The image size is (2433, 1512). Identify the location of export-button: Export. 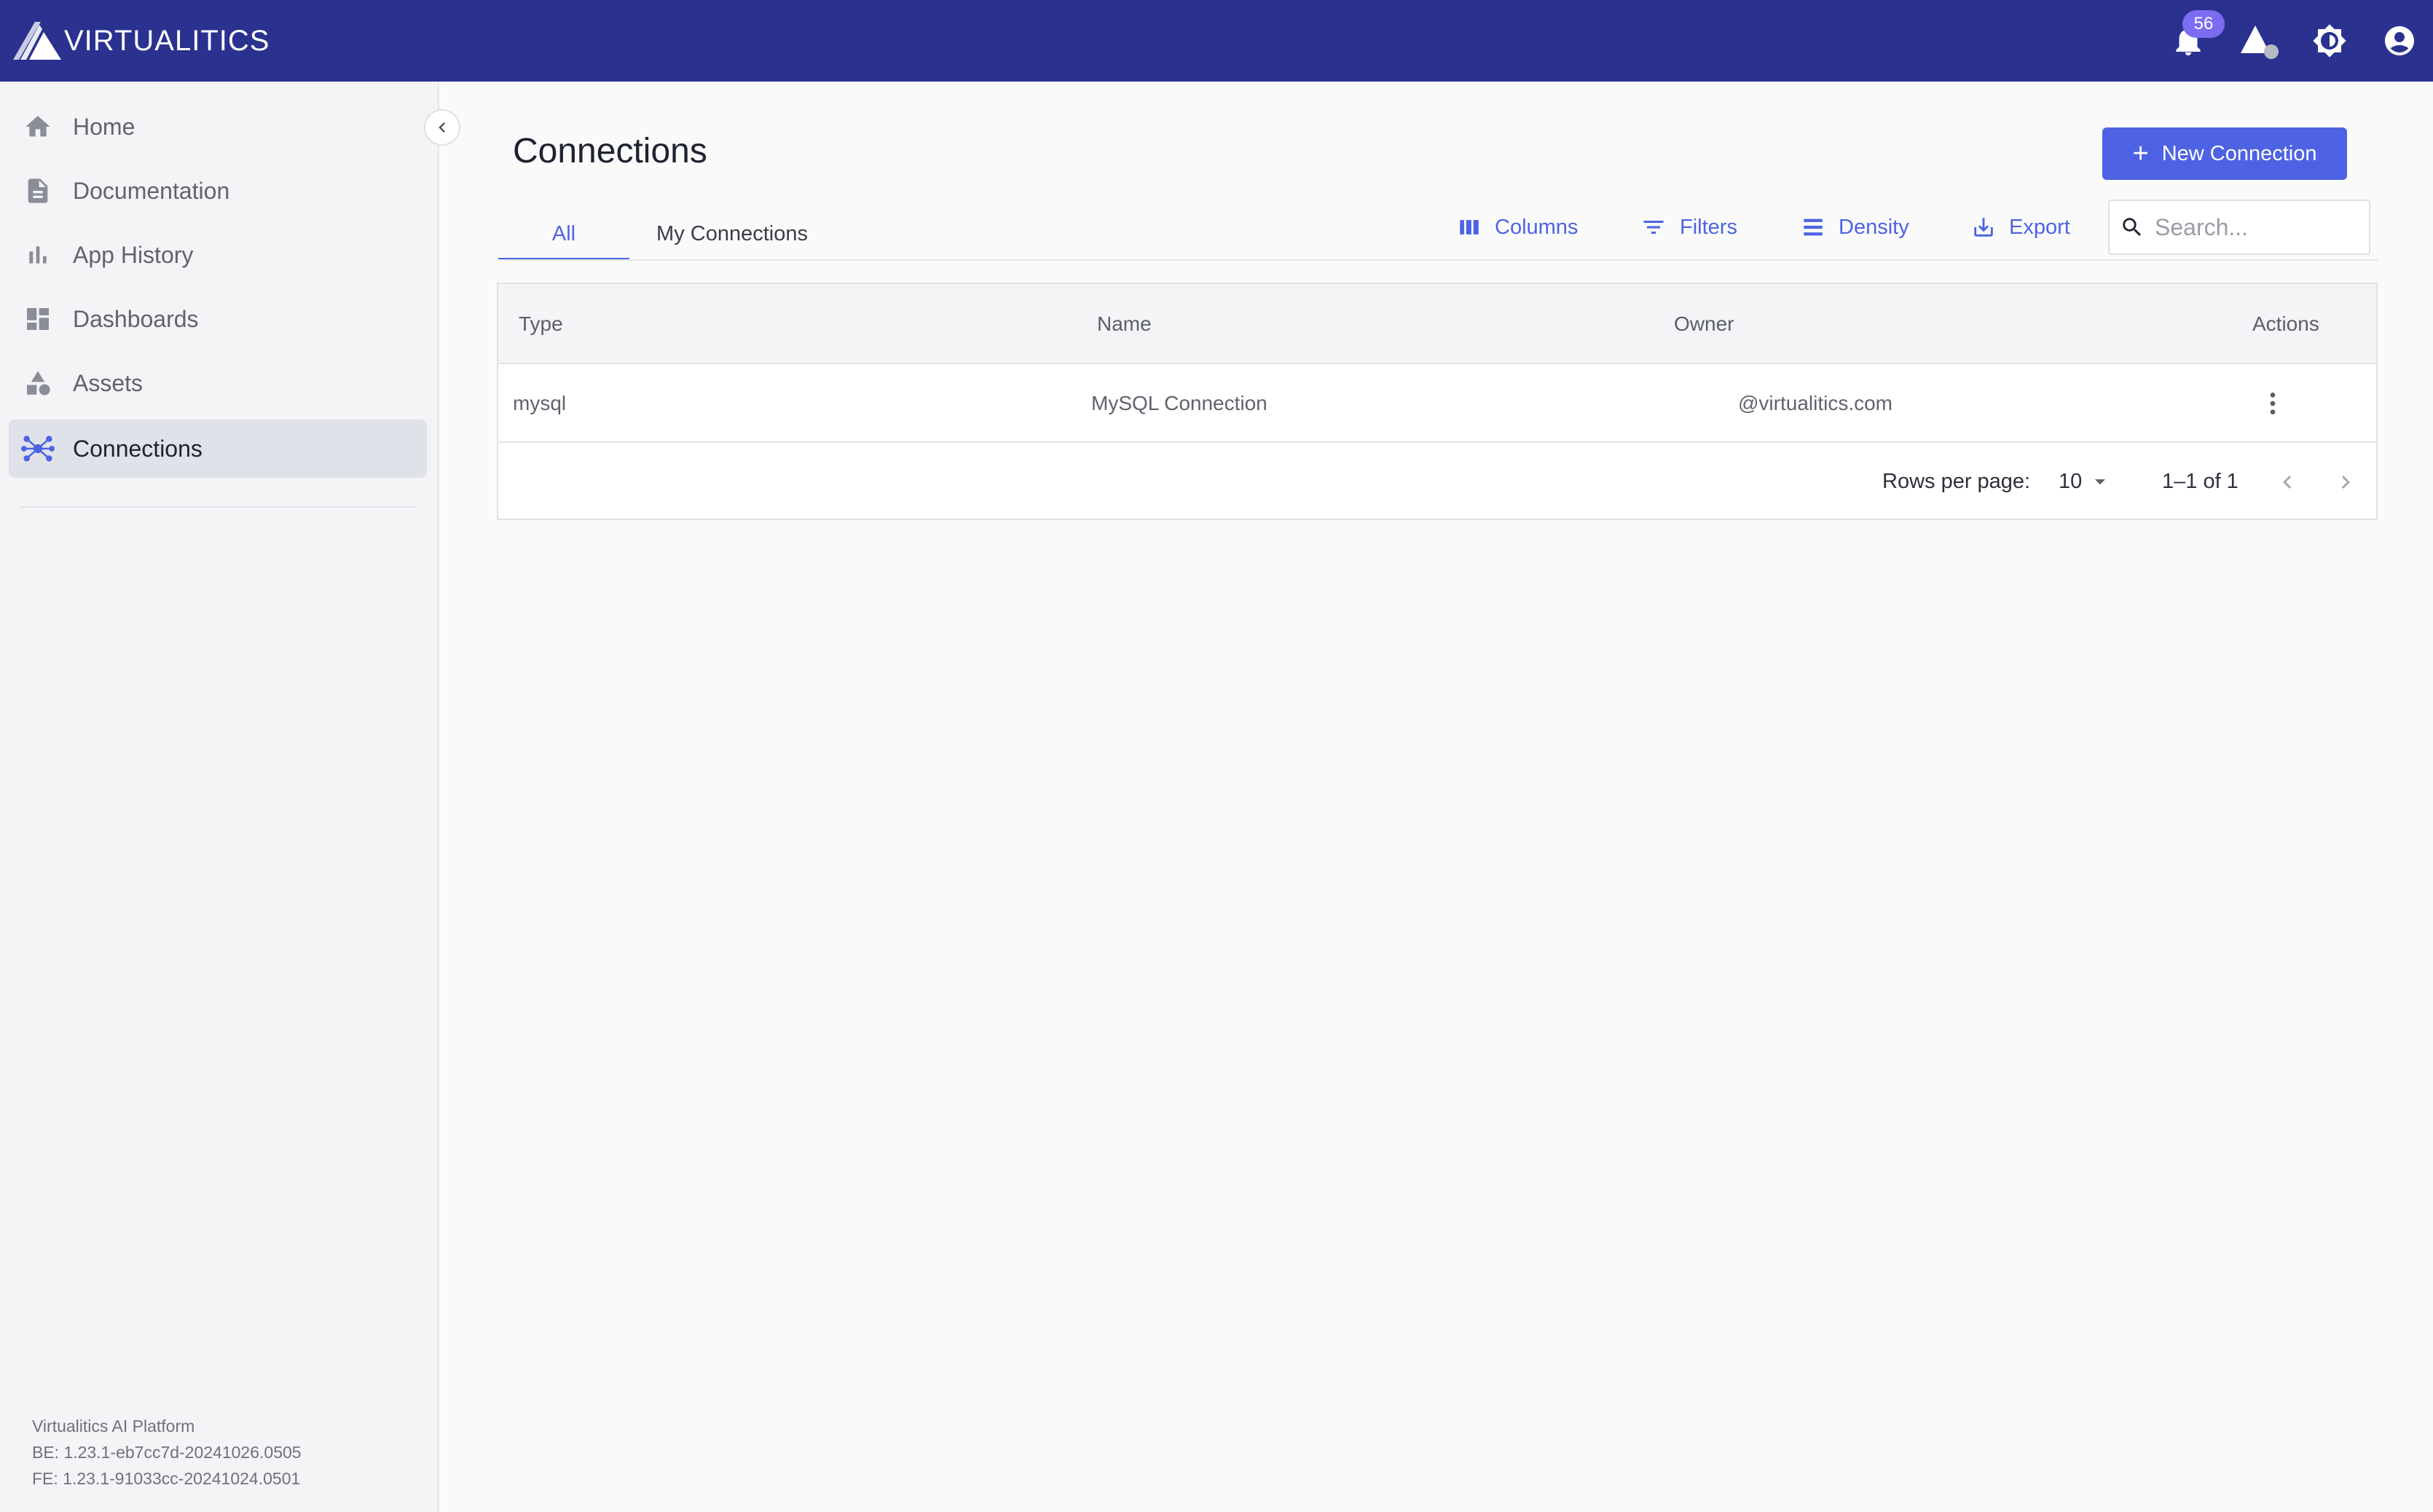
(2020, 227).